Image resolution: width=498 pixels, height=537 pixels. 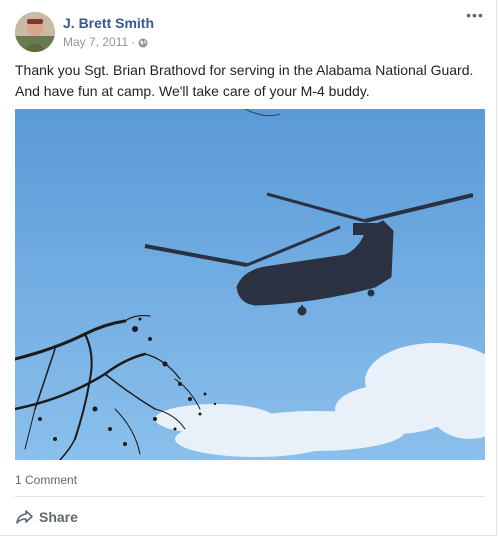 I want to click on globe-icon, so click(x=143, y=42).